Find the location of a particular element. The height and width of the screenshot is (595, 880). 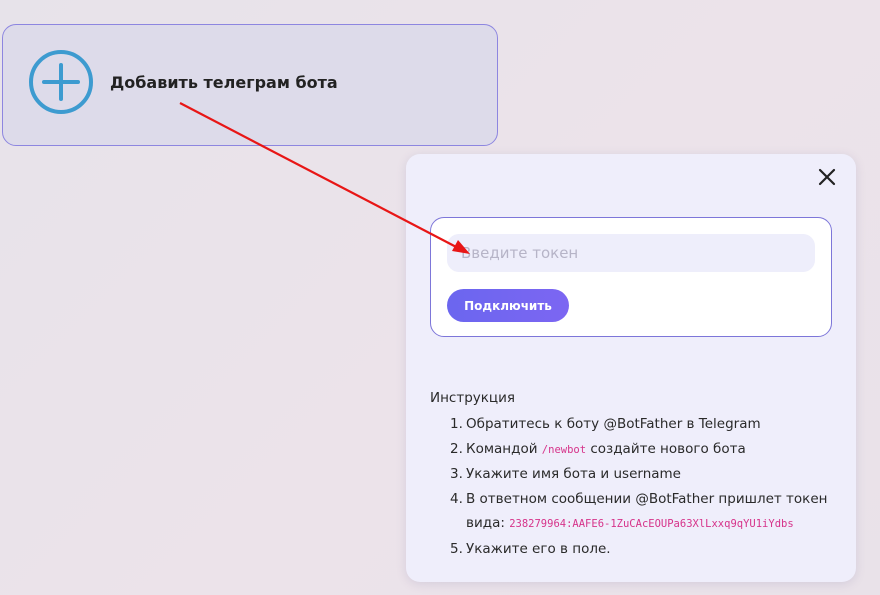

connect-button: Подключить is located at coordinates (508, 305).